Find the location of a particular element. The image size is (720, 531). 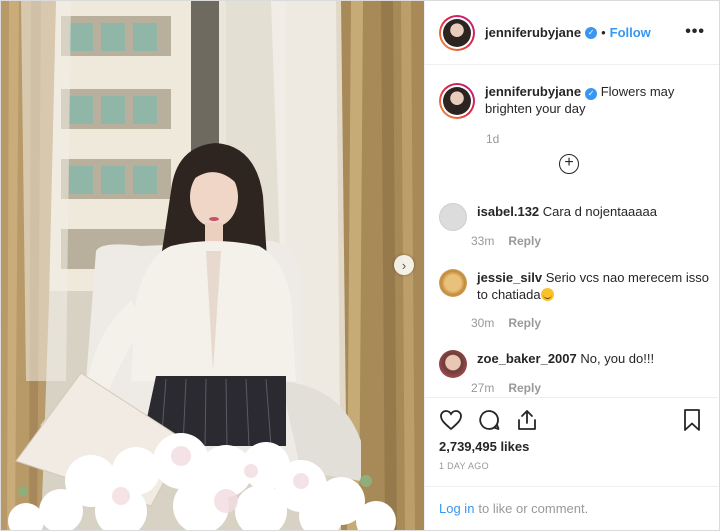

login-link: Log in is located at coordinates (456, 508).